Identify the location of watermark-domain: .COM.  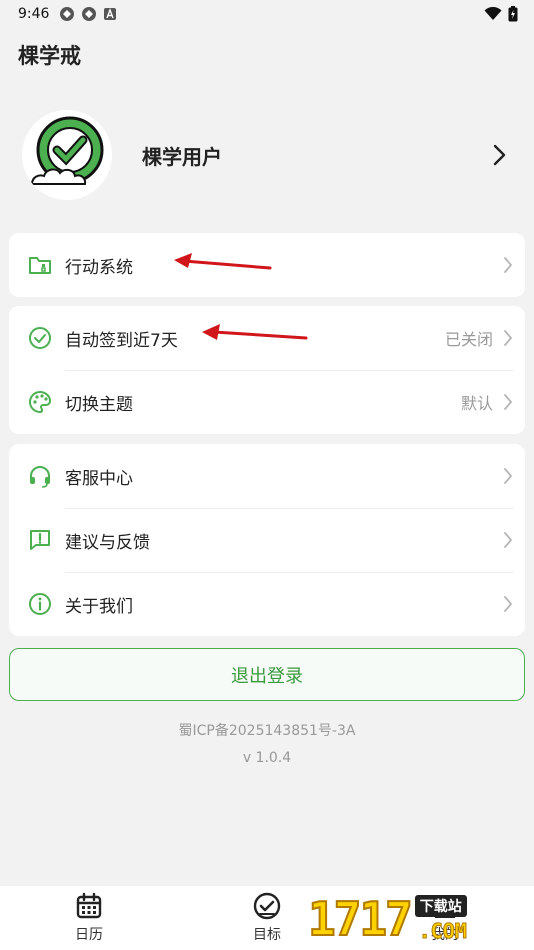
(442, 931).